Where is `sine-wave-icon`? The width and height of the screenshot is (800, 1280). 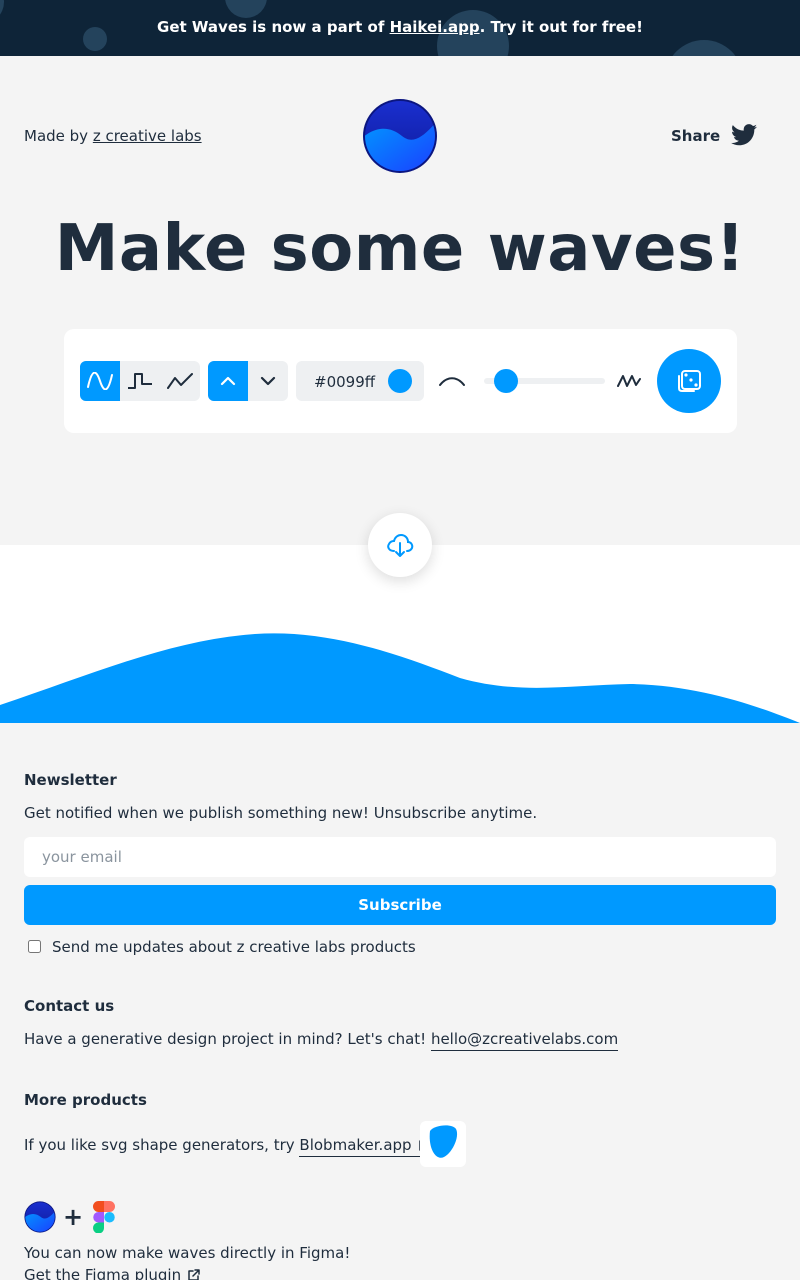
sine-wave-icon is located at coordinates (100, 381).